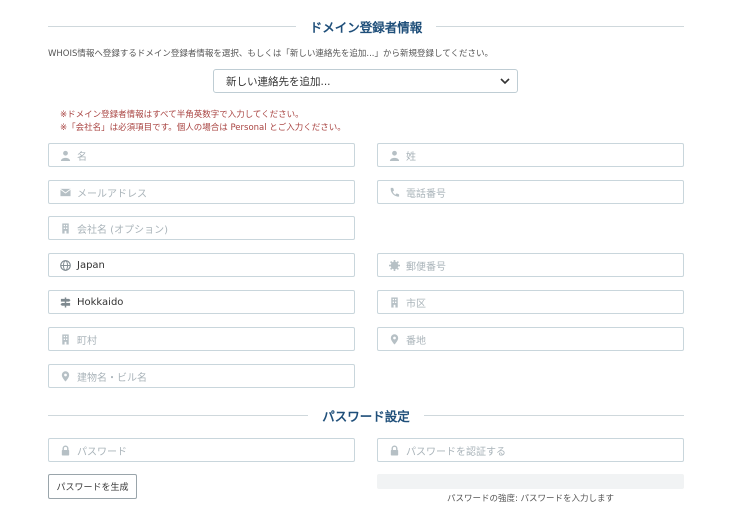 This screenshot has width=730, height=510. I want to click on confirm-password-field: パスワードを認証する, so click(530, 450).